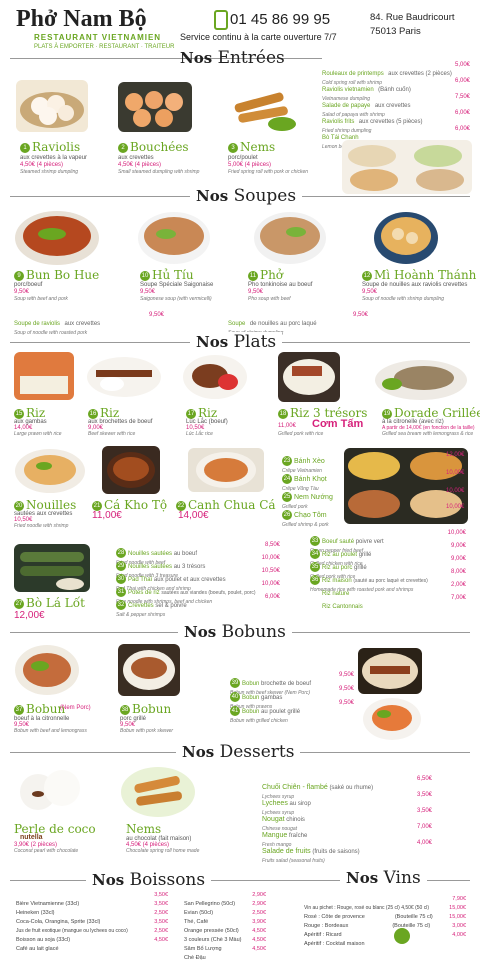 This screenshot has height=964, width=480. Describe the element at coordinates (305, 519) in the screenshot. I see `list-item: 26 Chạo Tôm Grilled shrimp & pork` at that location.